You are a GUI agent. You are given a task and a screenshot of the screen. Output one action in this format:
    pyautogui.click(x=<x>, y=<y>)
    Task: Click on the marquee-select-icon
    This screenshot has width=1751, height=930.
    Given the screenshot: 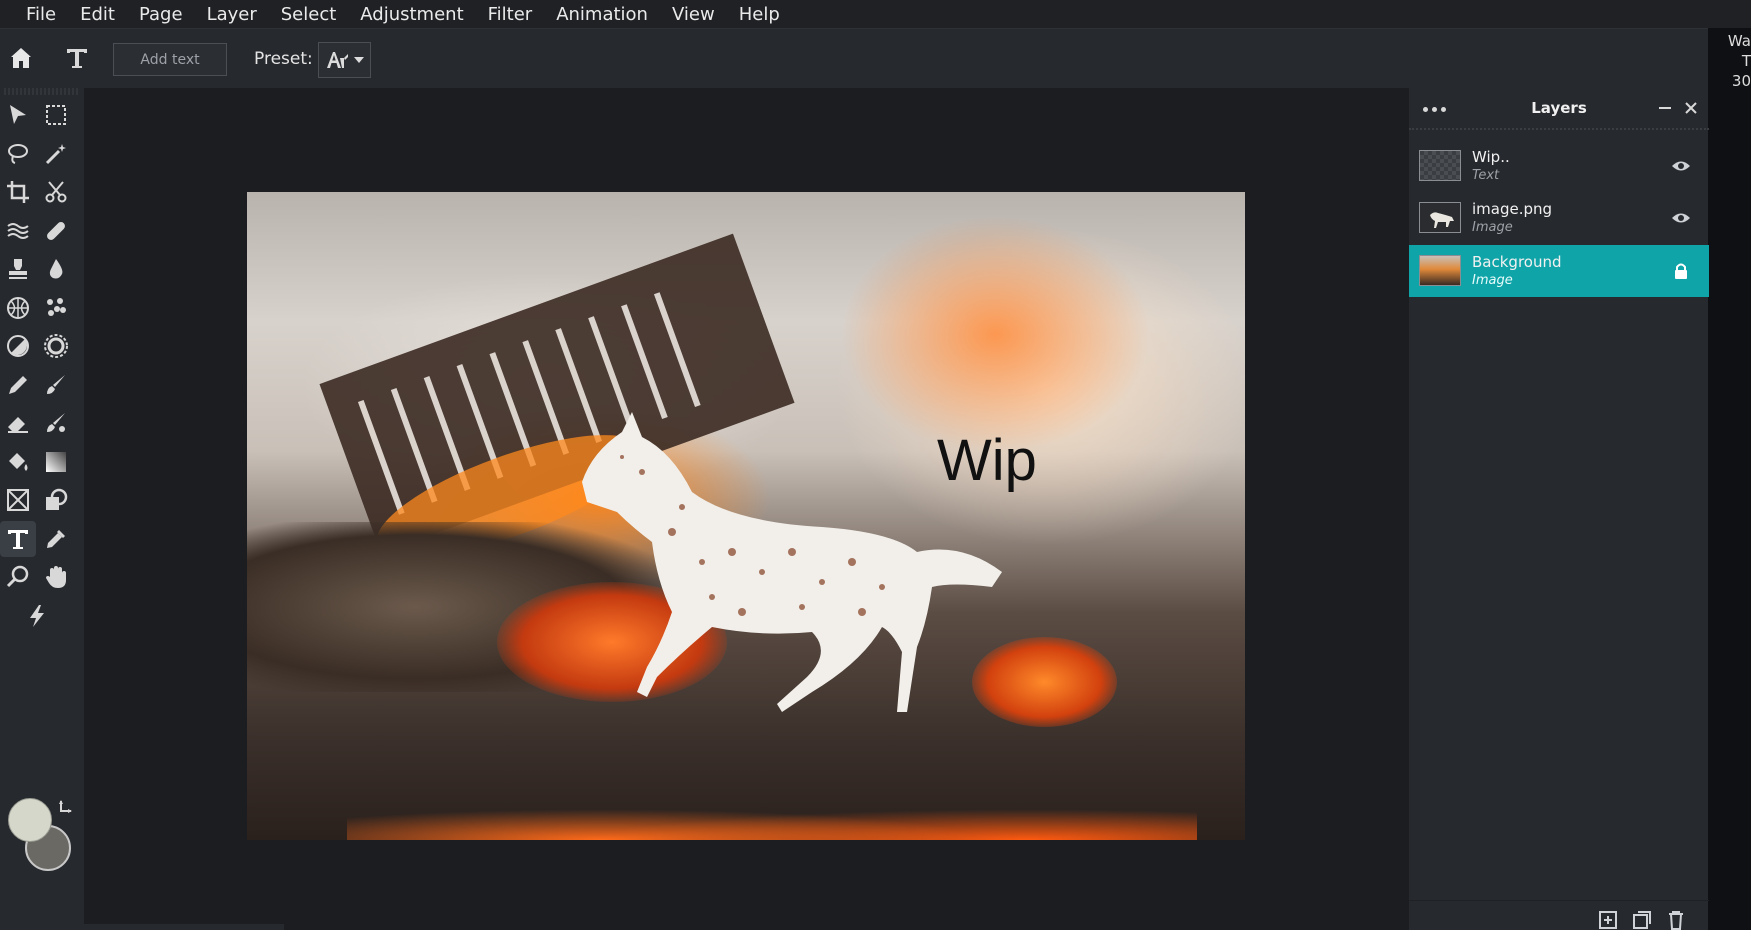 What is the action you would take?
    pyautogui.click(x=56, y=115)
    